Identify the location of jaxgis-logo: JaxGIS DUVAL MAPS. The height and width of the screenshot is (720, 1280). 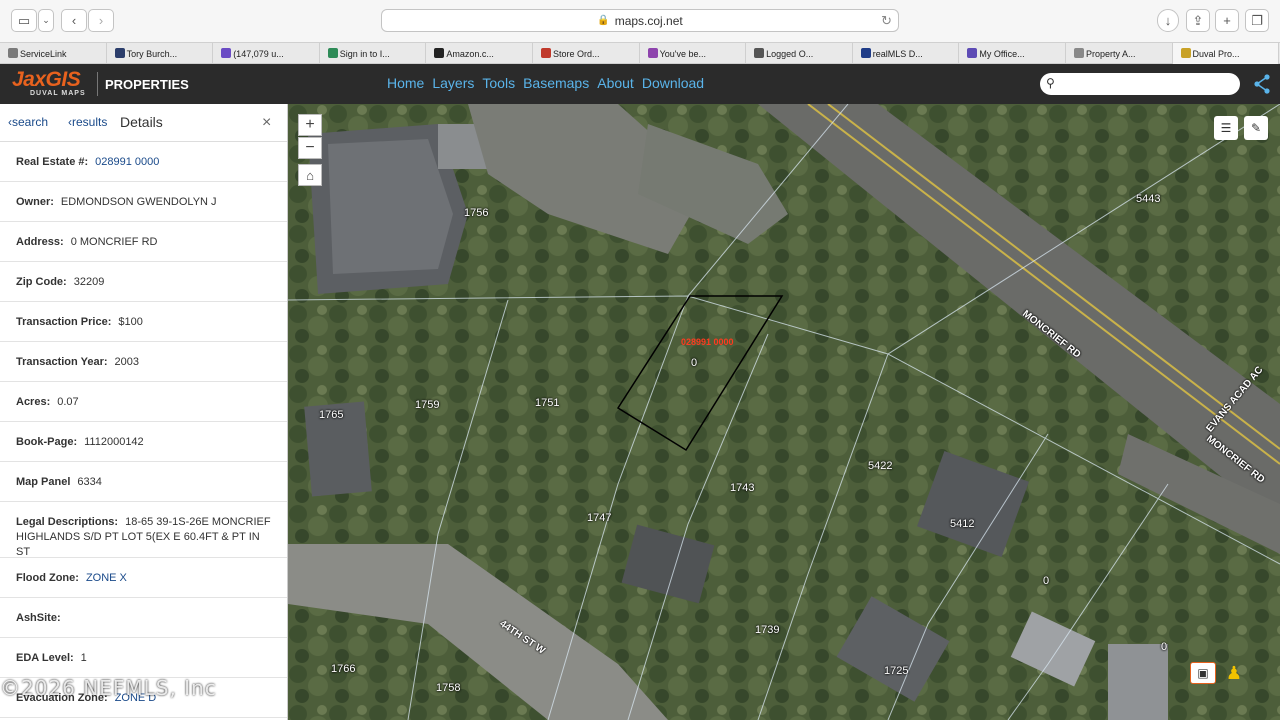
(55, 84).